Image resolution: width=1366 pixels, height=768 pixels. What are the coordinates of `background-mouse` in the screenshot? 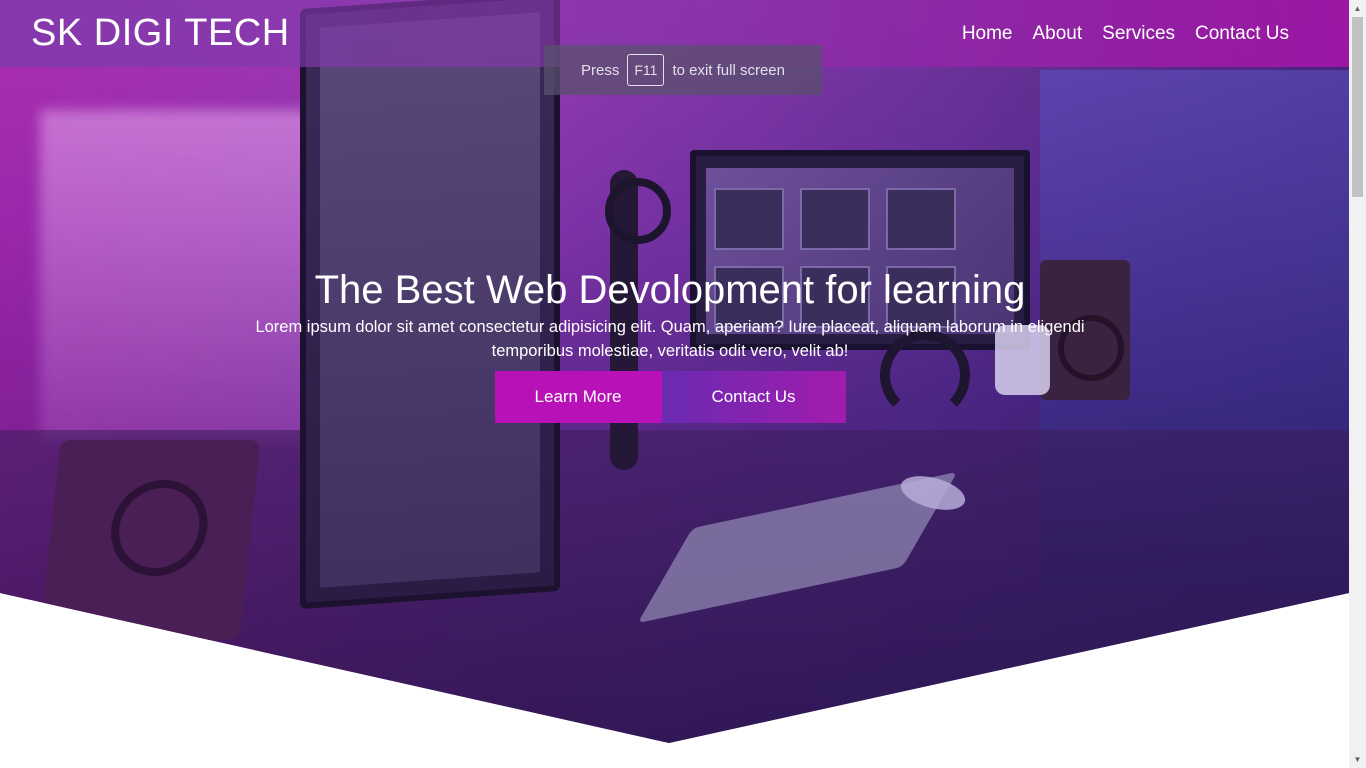 It's located at (933, 493).